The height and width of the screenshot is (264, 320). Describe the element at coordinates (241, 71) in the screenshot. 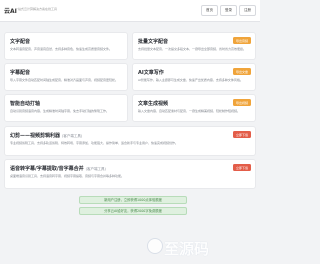

I see `export-article-button: 导出文章` at that location.